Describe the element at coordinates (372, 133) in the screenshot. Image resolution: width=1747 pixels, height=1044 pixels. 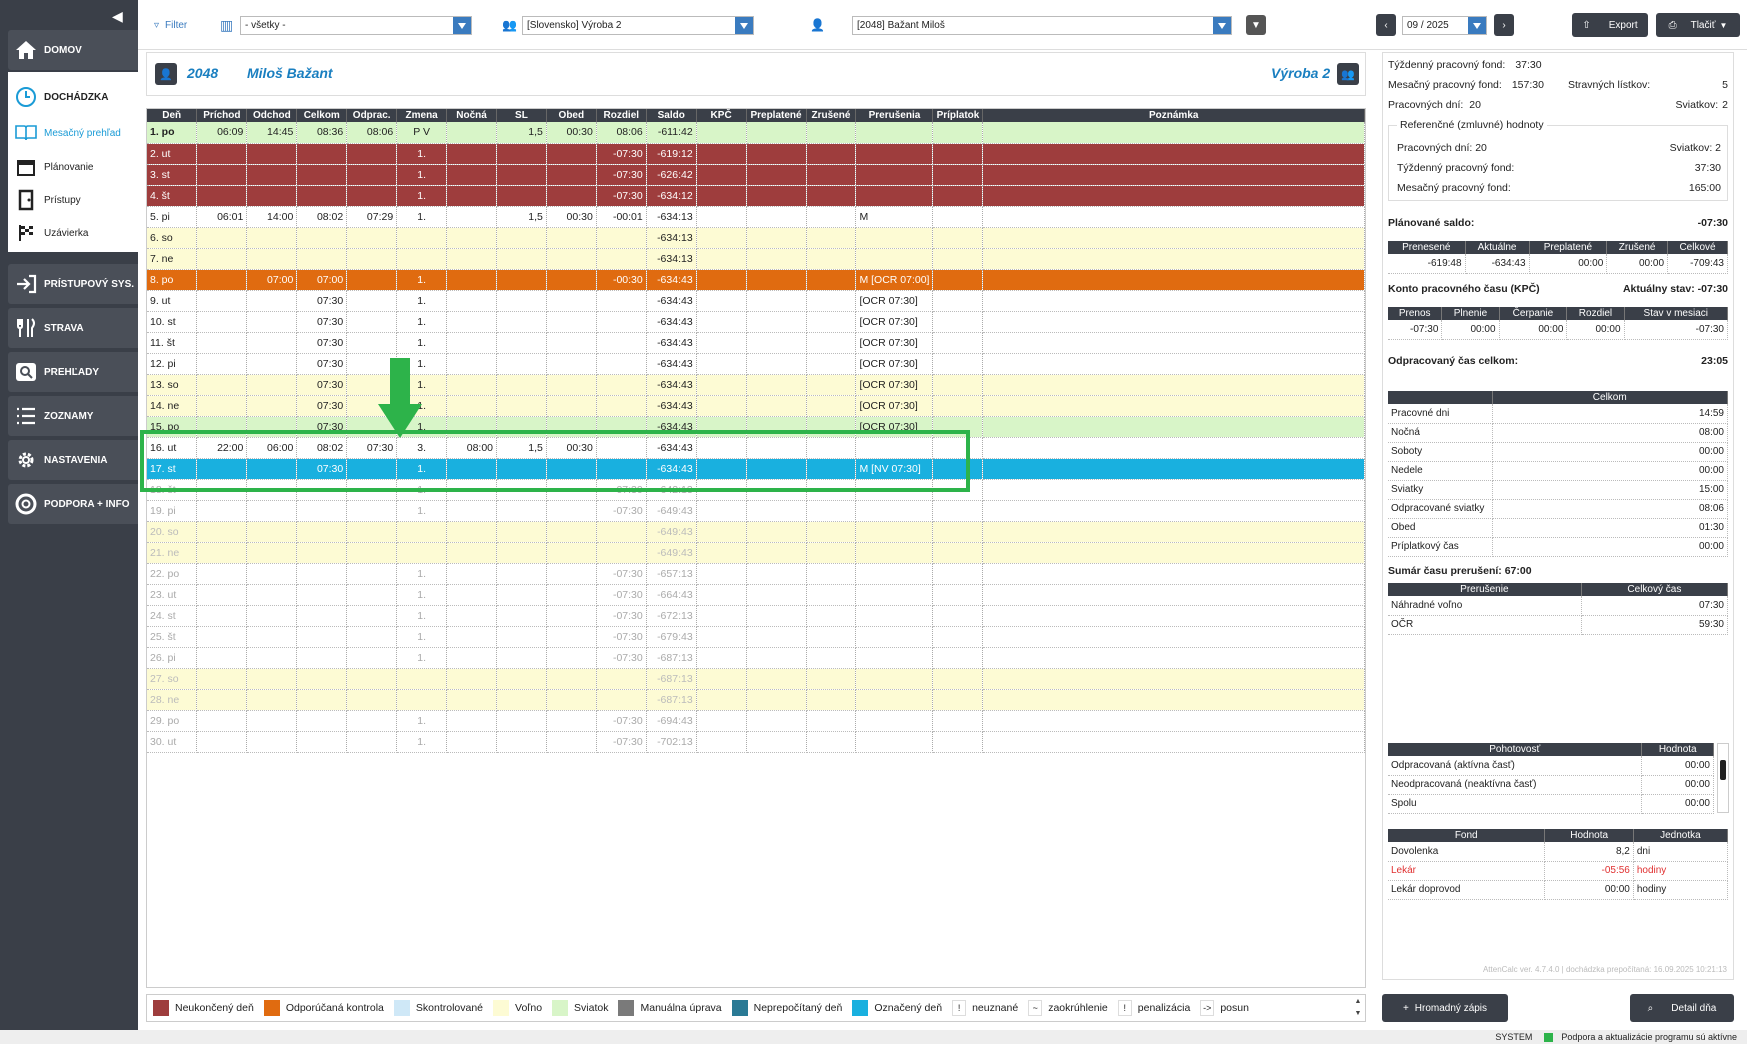
I see `grid-cell: 08:06` at that location.